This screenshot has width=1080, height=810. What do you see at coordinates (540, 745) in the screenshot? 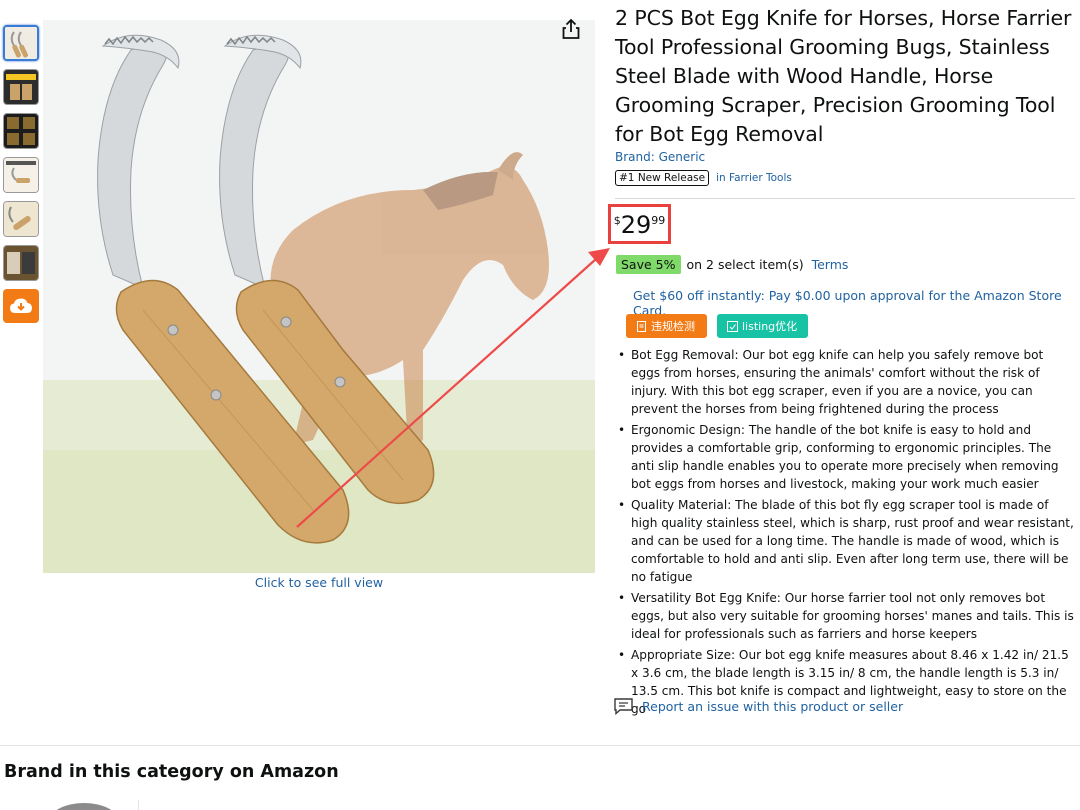
I see `section-divider` at bounding box center [540, 745].